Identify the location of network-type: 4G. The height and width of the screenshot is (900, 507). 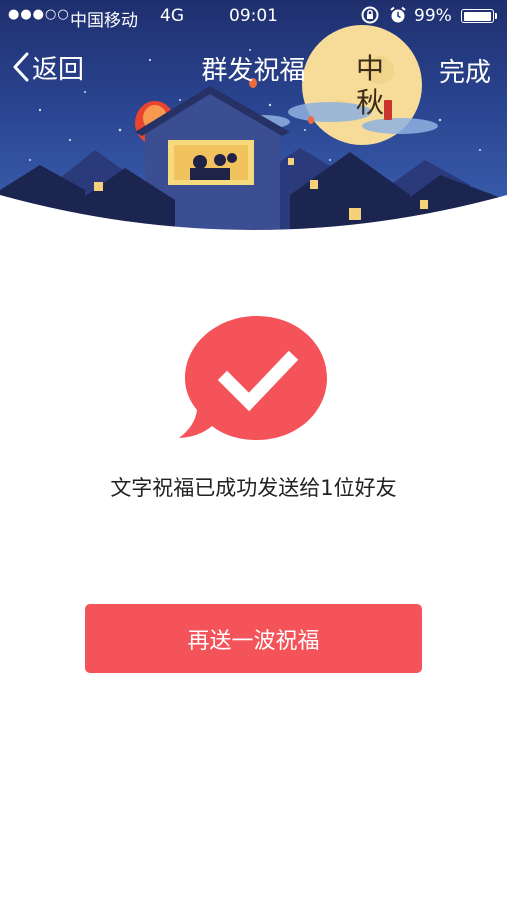
(172, 16).